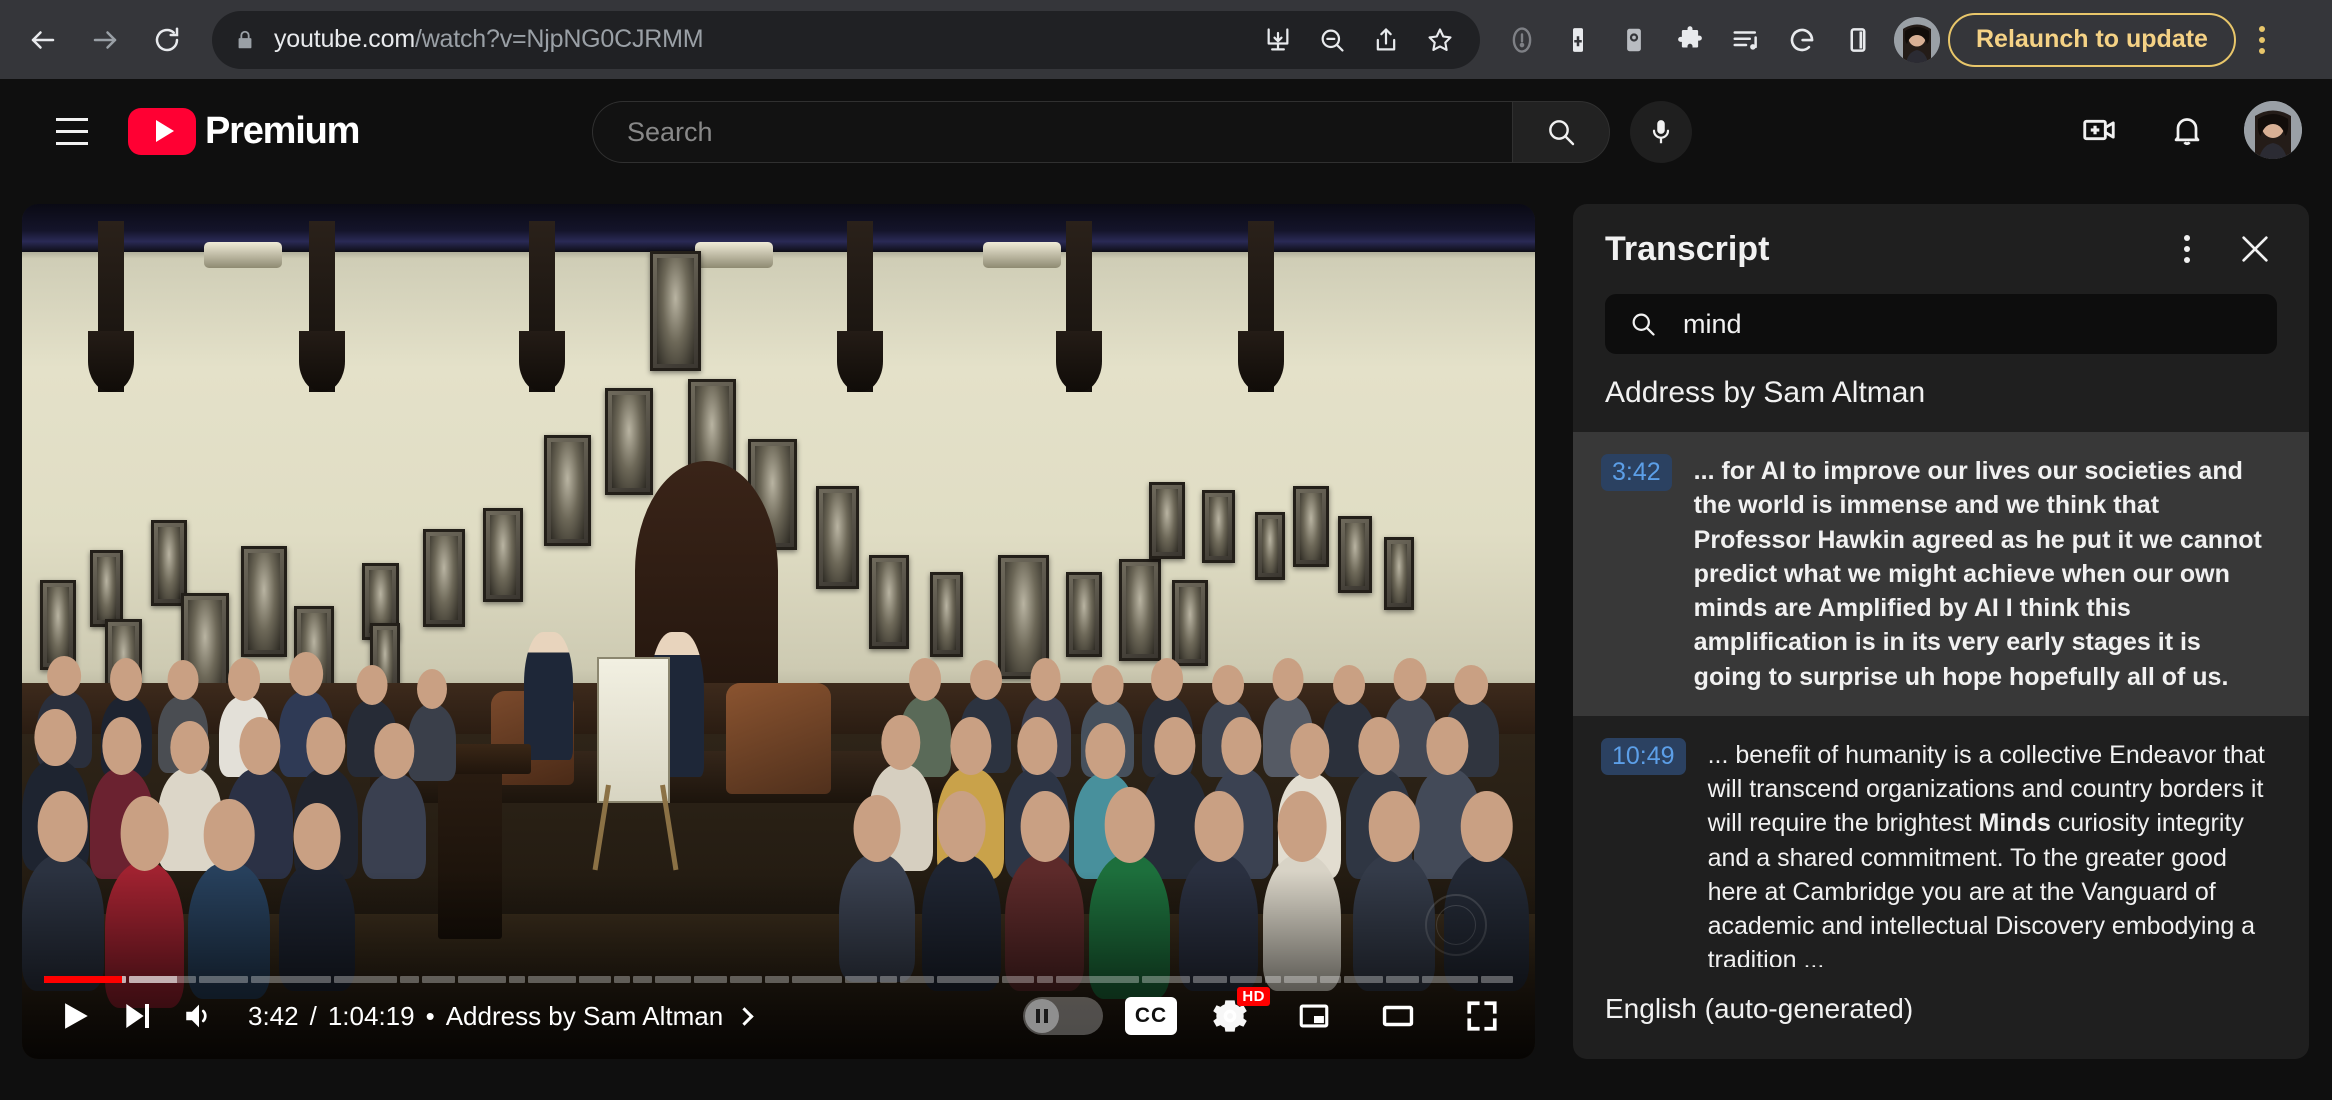 The image size is (2332, 1100). What do you see at coordinates (744, 1016) in the screenshot?
I see `chevron-right-icon` at bounding box center [744, 1016].